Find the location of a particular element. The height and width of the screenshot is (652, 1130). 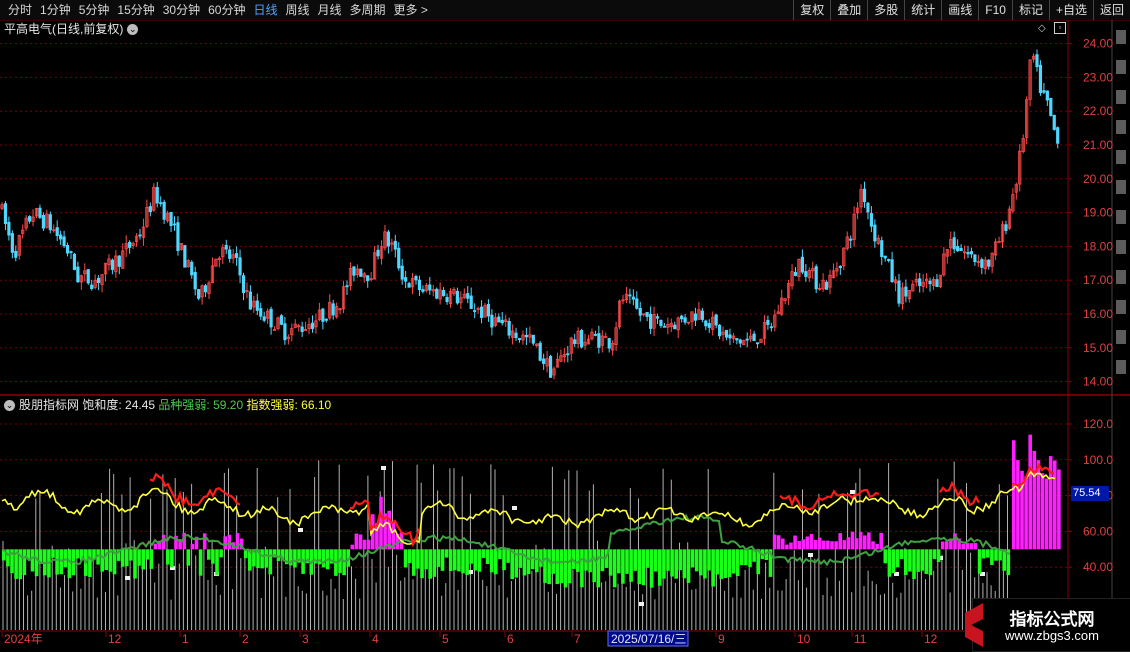

index-label: 指数强弱: is located at coordinates (272, 405).